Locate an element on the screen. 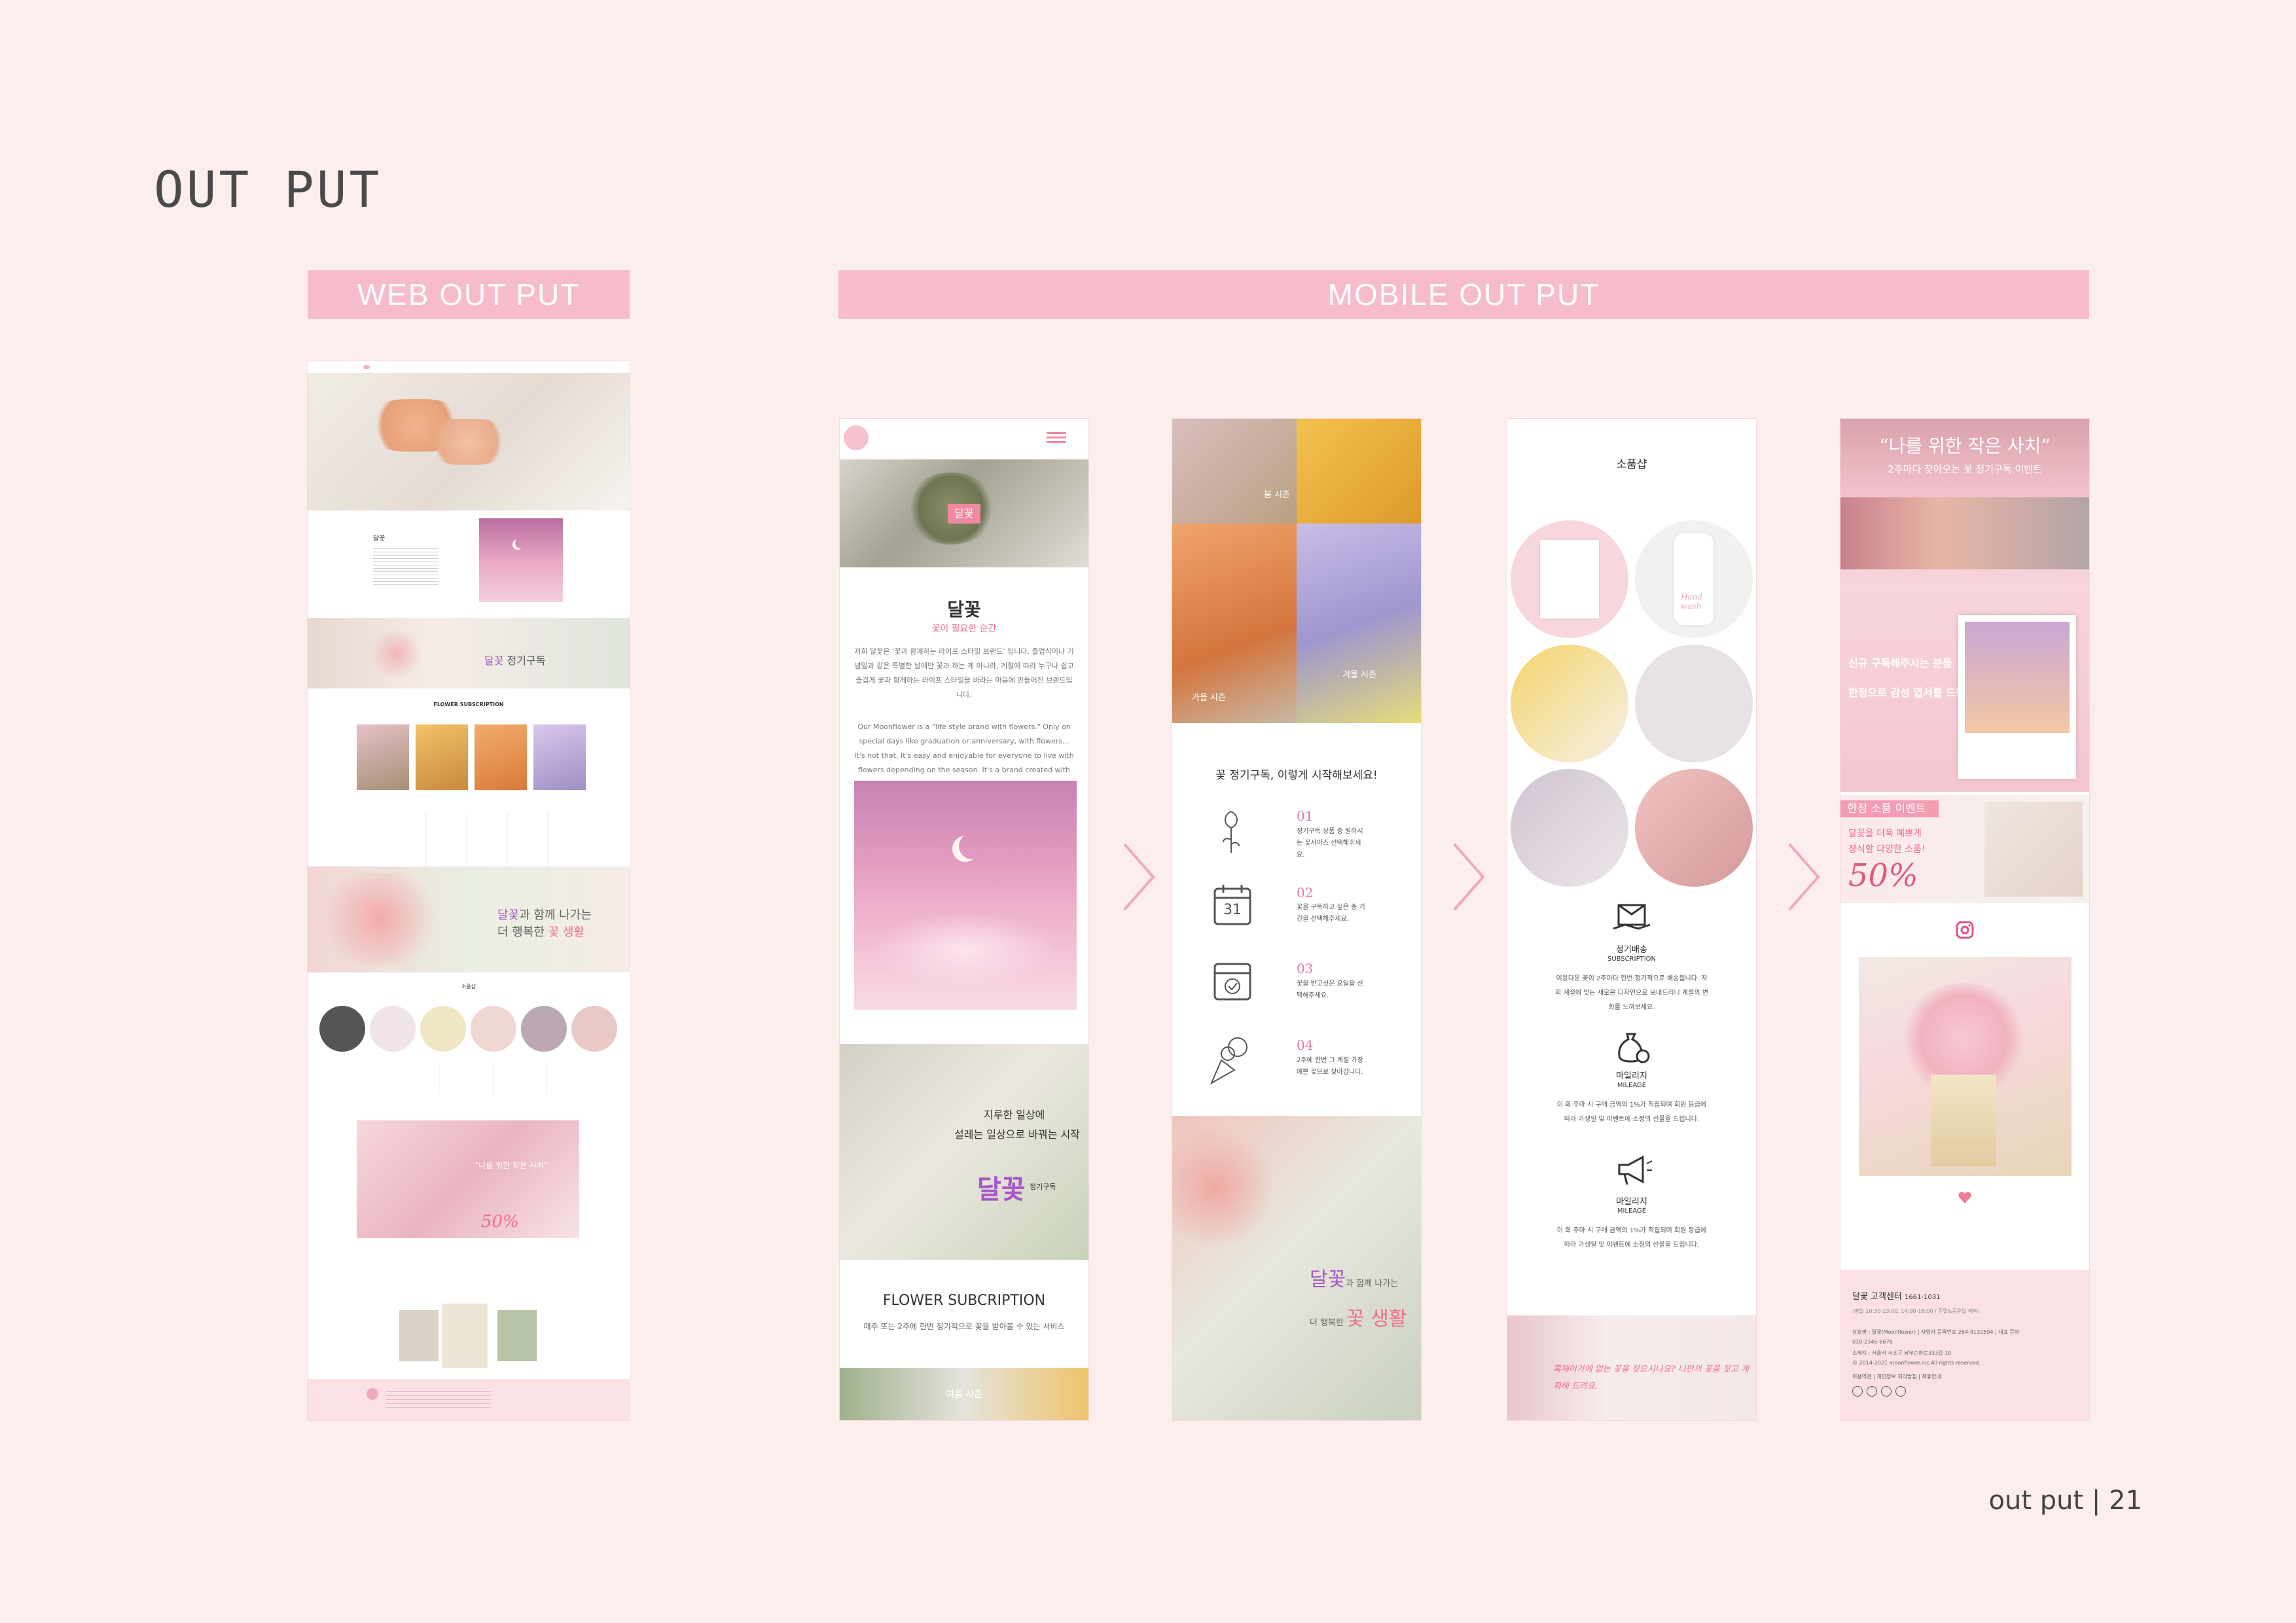 The image size is (2296, 1623). web-shop-heading: 소품샵 is located at coordinates (468, 987).